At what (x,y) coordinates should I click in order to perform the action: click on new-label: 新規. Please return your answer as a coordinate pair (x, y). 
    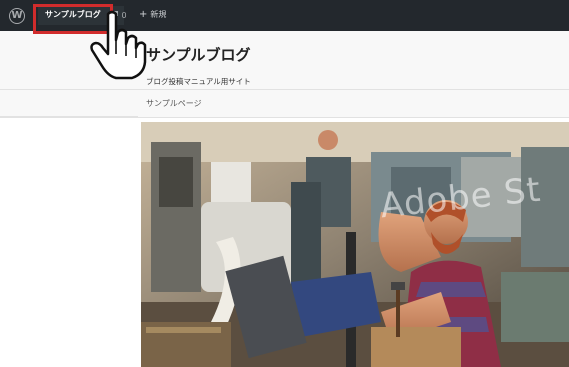
    Looking at the image, I should click on (158, 14).